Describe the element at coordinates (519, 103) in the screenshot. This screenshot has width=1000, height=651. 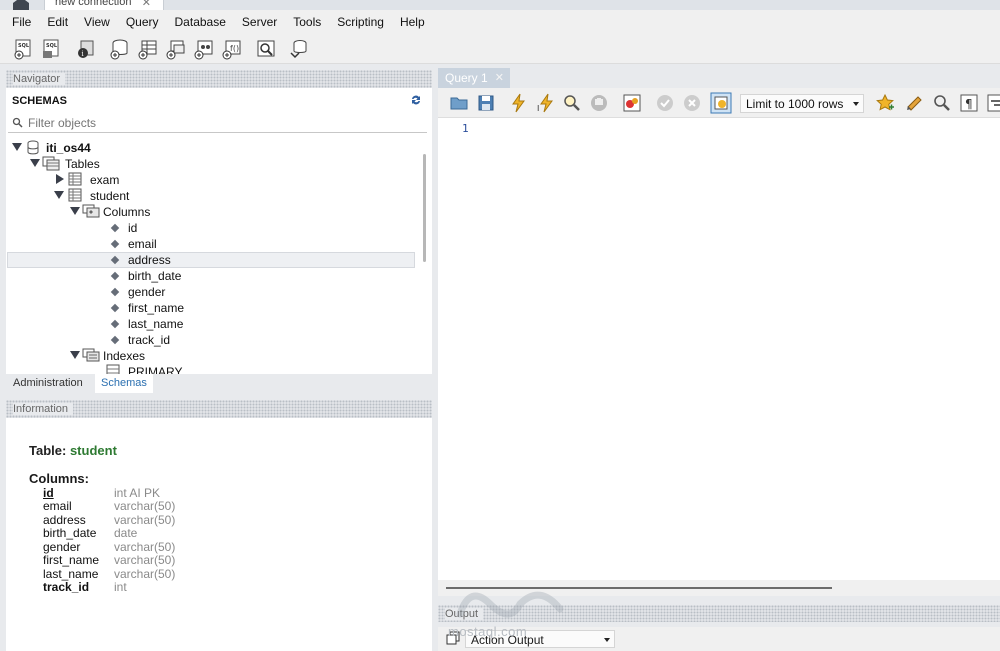
I see `execute-icon` at that location.